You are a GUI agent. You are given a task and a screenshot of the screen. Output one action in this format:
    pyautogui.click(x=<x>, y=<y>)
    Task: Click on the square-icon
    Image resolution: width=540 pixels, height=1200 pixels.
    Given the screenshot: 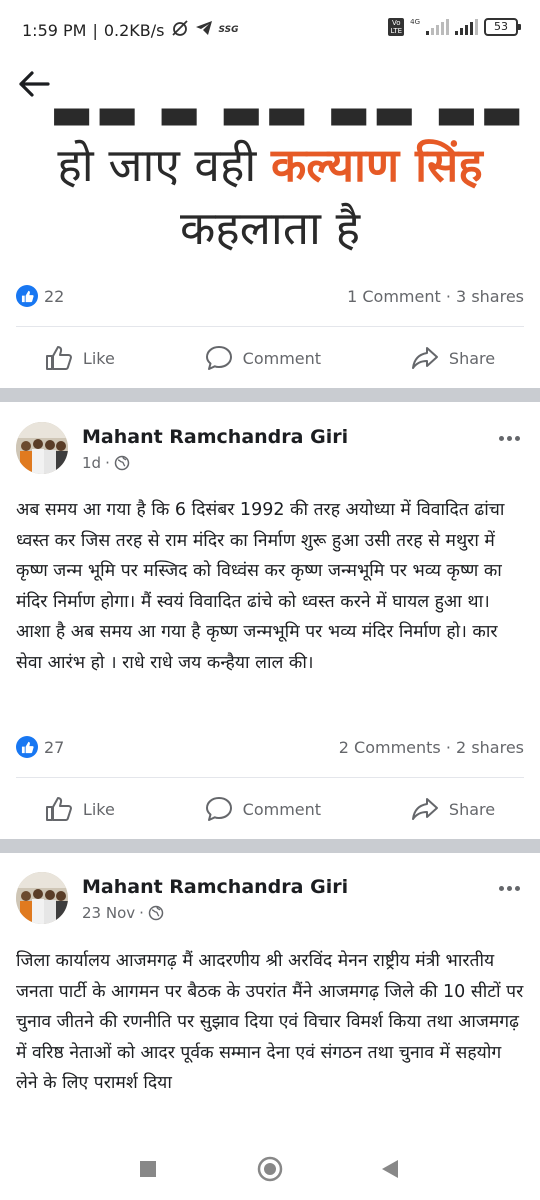 What is the action you would take?
    pyautogui.click(x=148, y=1169)
    